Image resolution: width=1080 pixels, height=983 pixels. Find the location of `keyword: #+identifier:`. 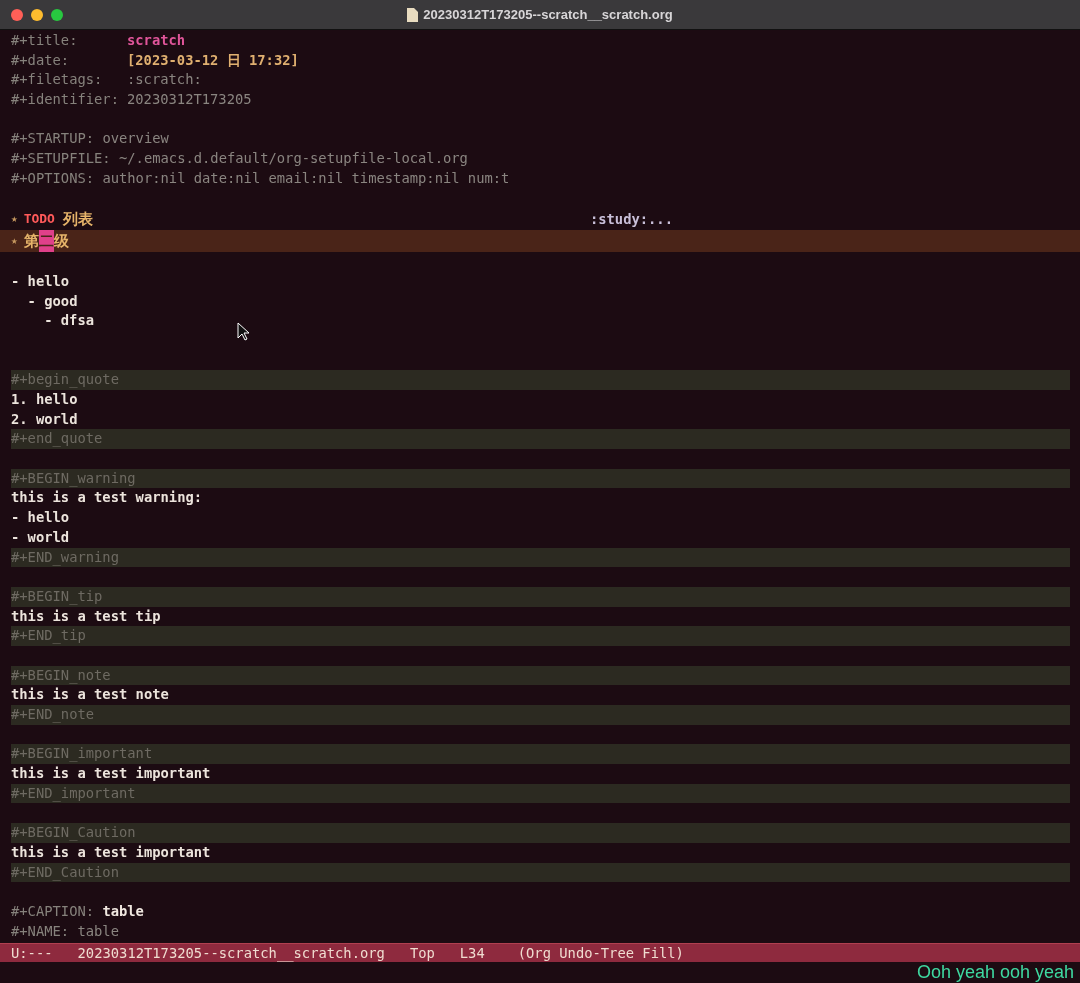

keyword: #+identifier: is located at coordinates (65, 100).